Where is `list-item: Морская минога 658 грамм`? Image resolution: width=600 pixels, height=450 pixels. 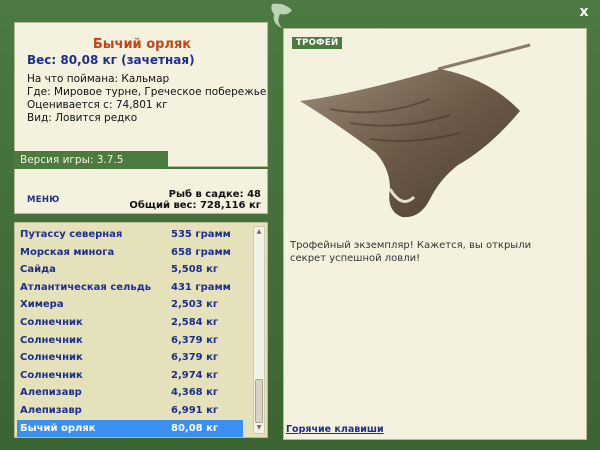
list-item: Морская минога 658 грамм is located at coordinates (130, 253).